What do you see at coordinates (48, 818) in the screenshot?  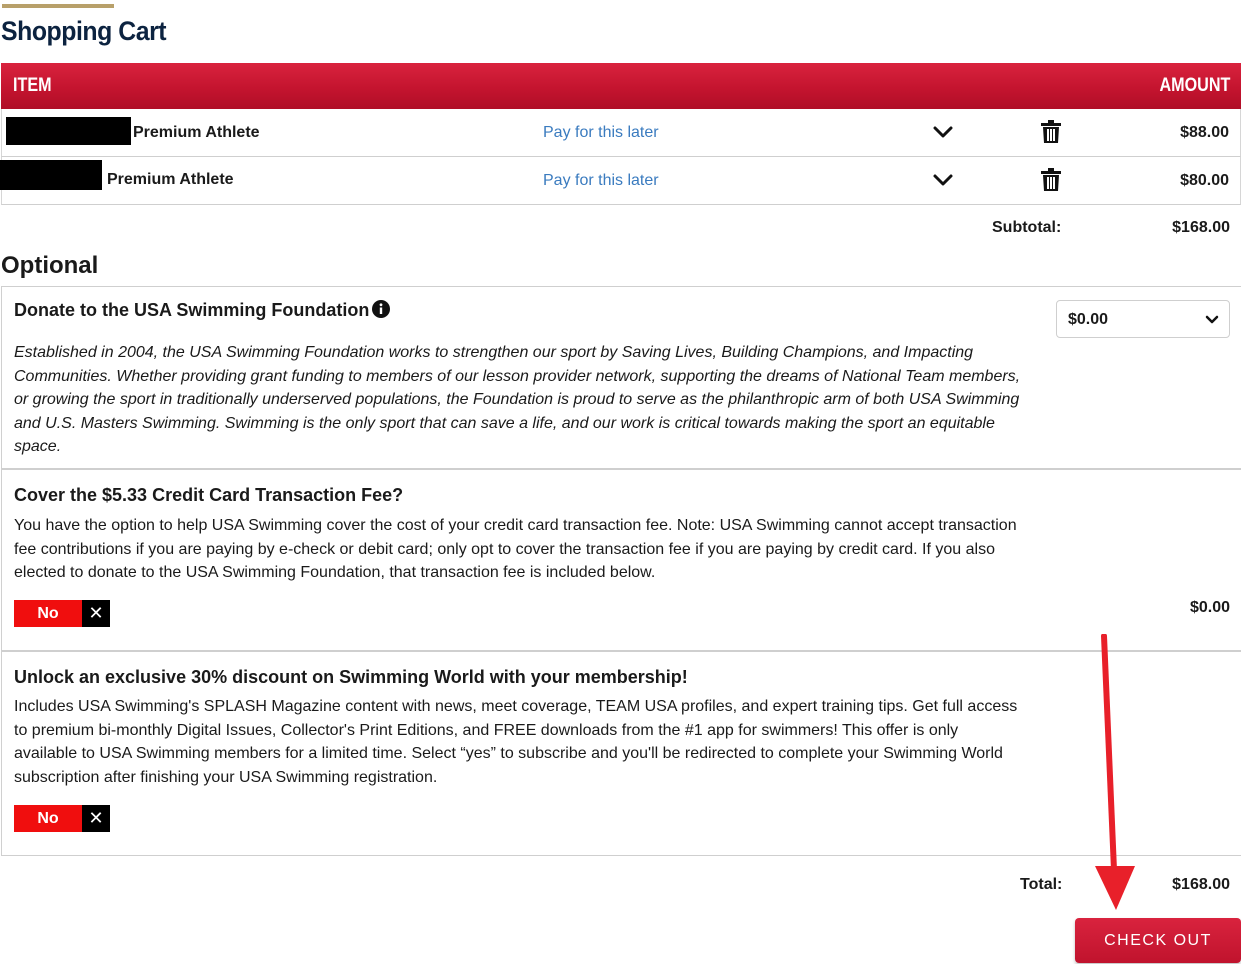 I see `swimming-world-toggle-no: No` at bounding box center [48, 818].